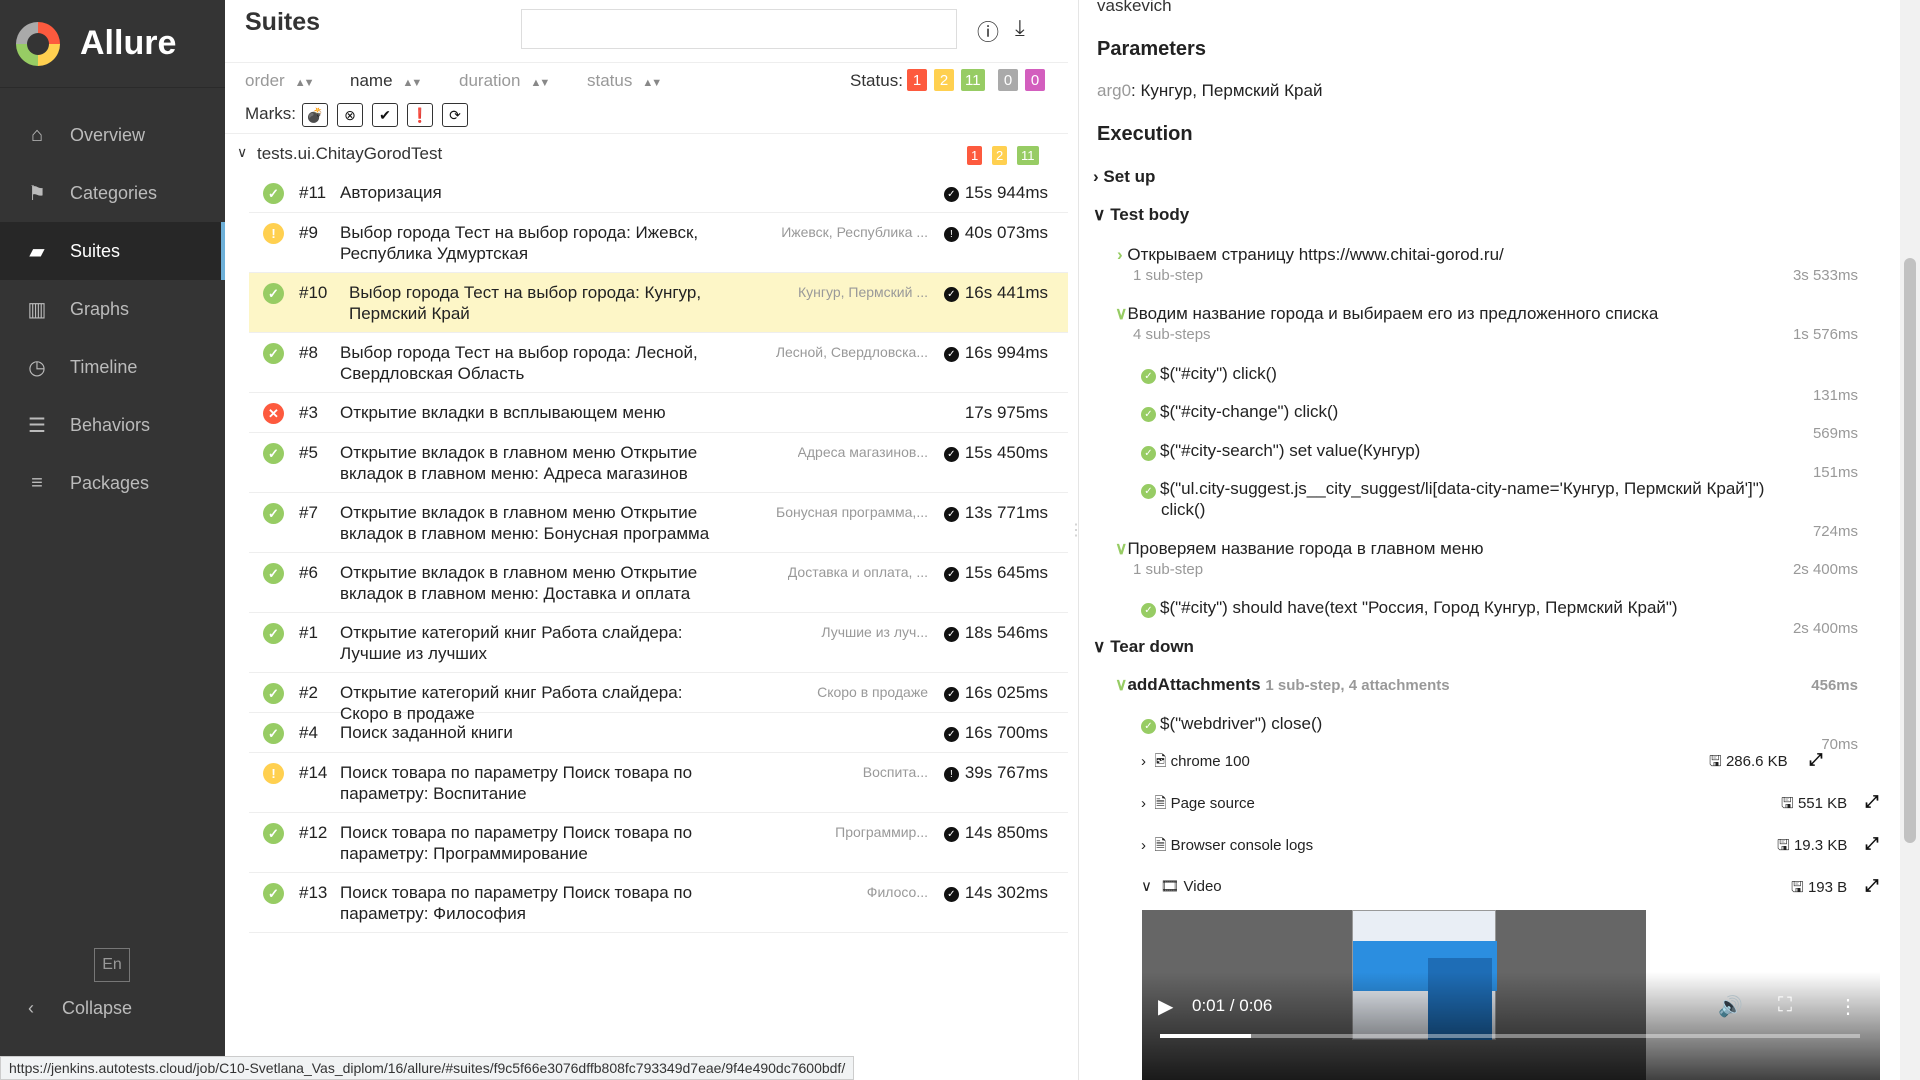  I want to click on download-icon: ⤓, so click(1020, 28).